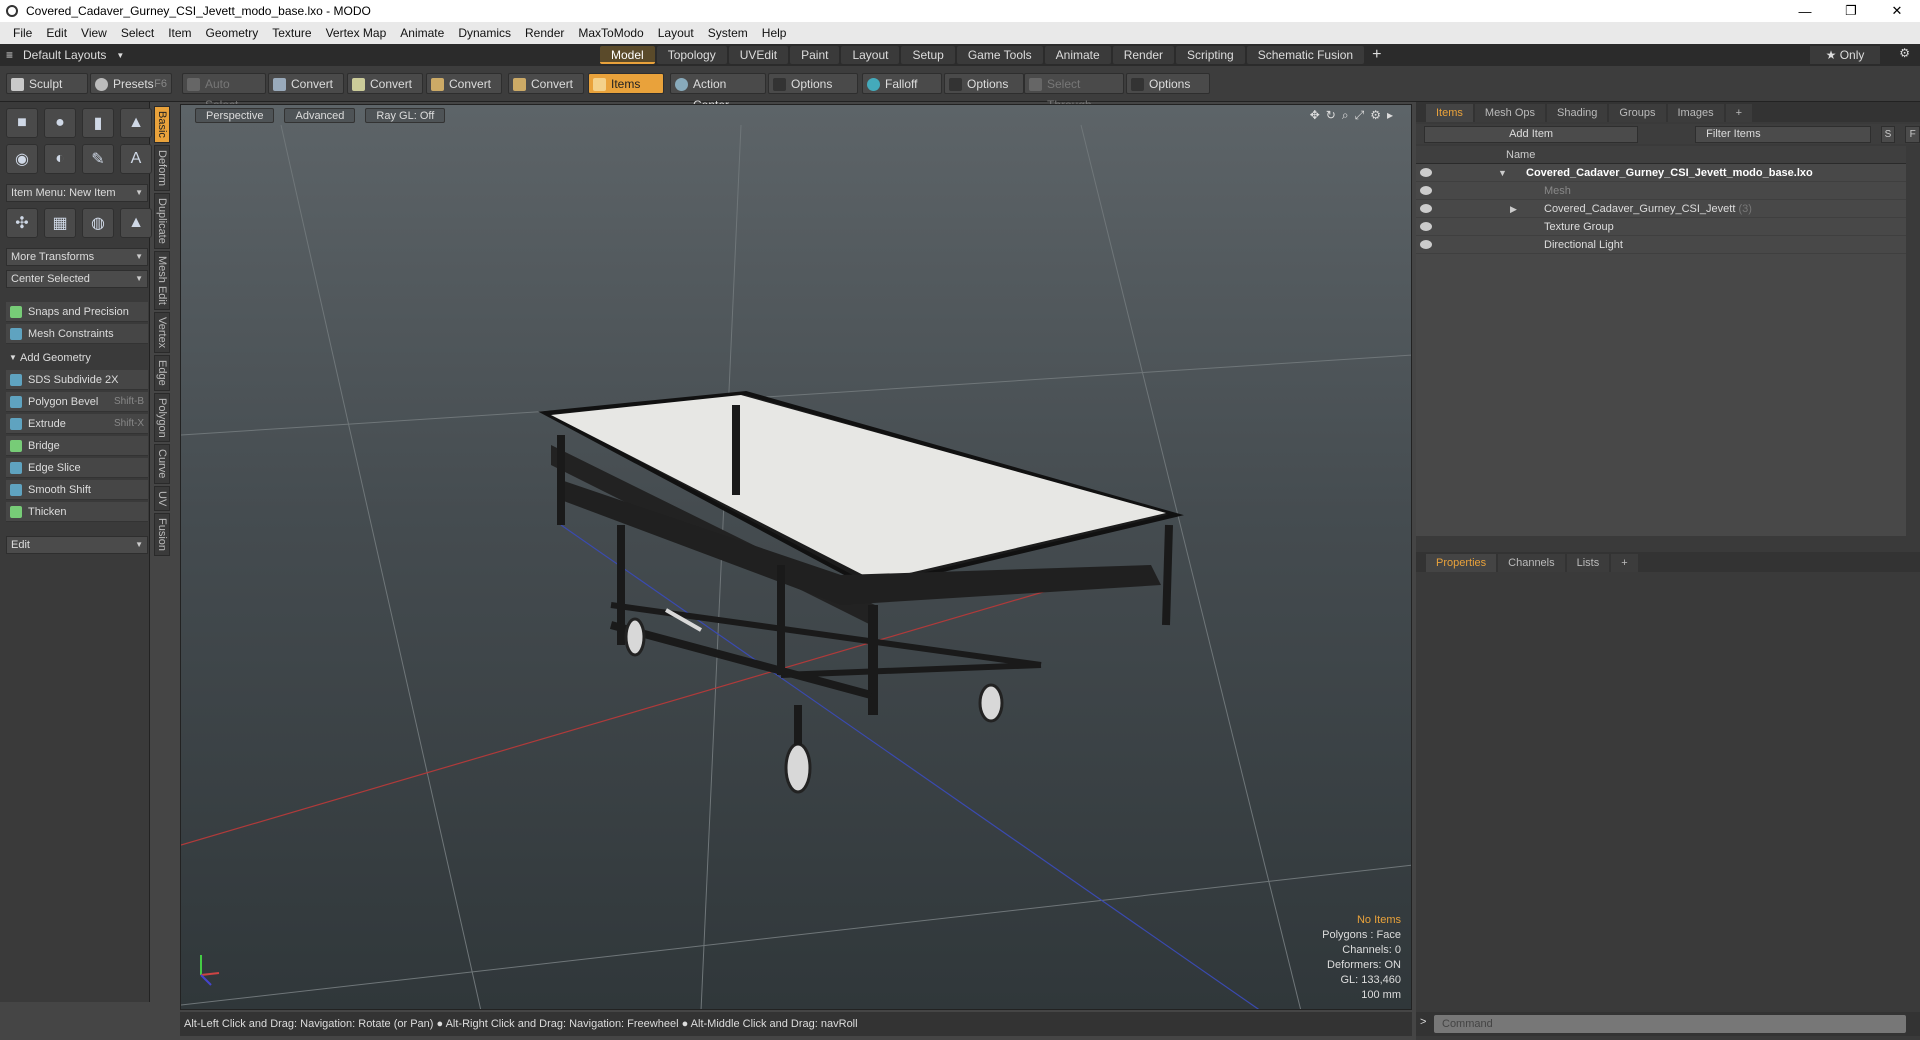 This screenshot has height=1040, width=1920. What do you see at coordinates (1897, 11) in the screenshot?
I see `close-button: ✕` at bounding box center [1897, 11].